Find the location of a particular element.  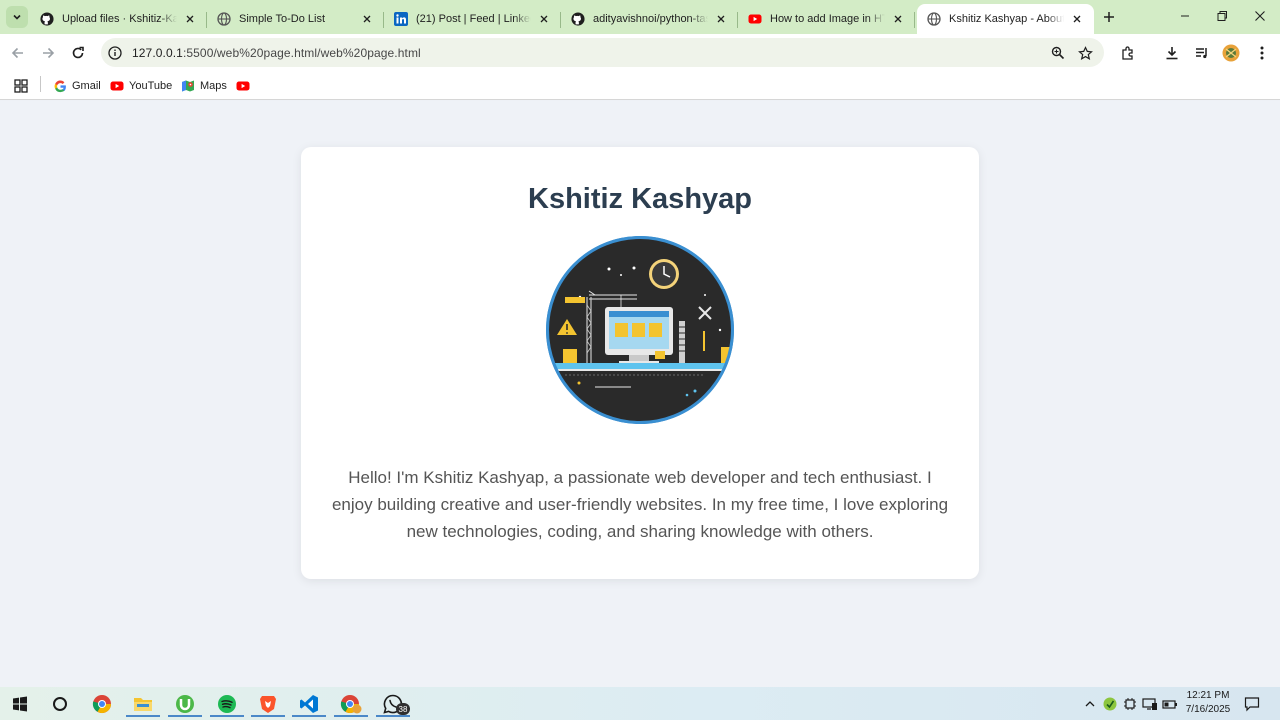

tab-title: Simple To-Do List is located at coordinates (282, 19).